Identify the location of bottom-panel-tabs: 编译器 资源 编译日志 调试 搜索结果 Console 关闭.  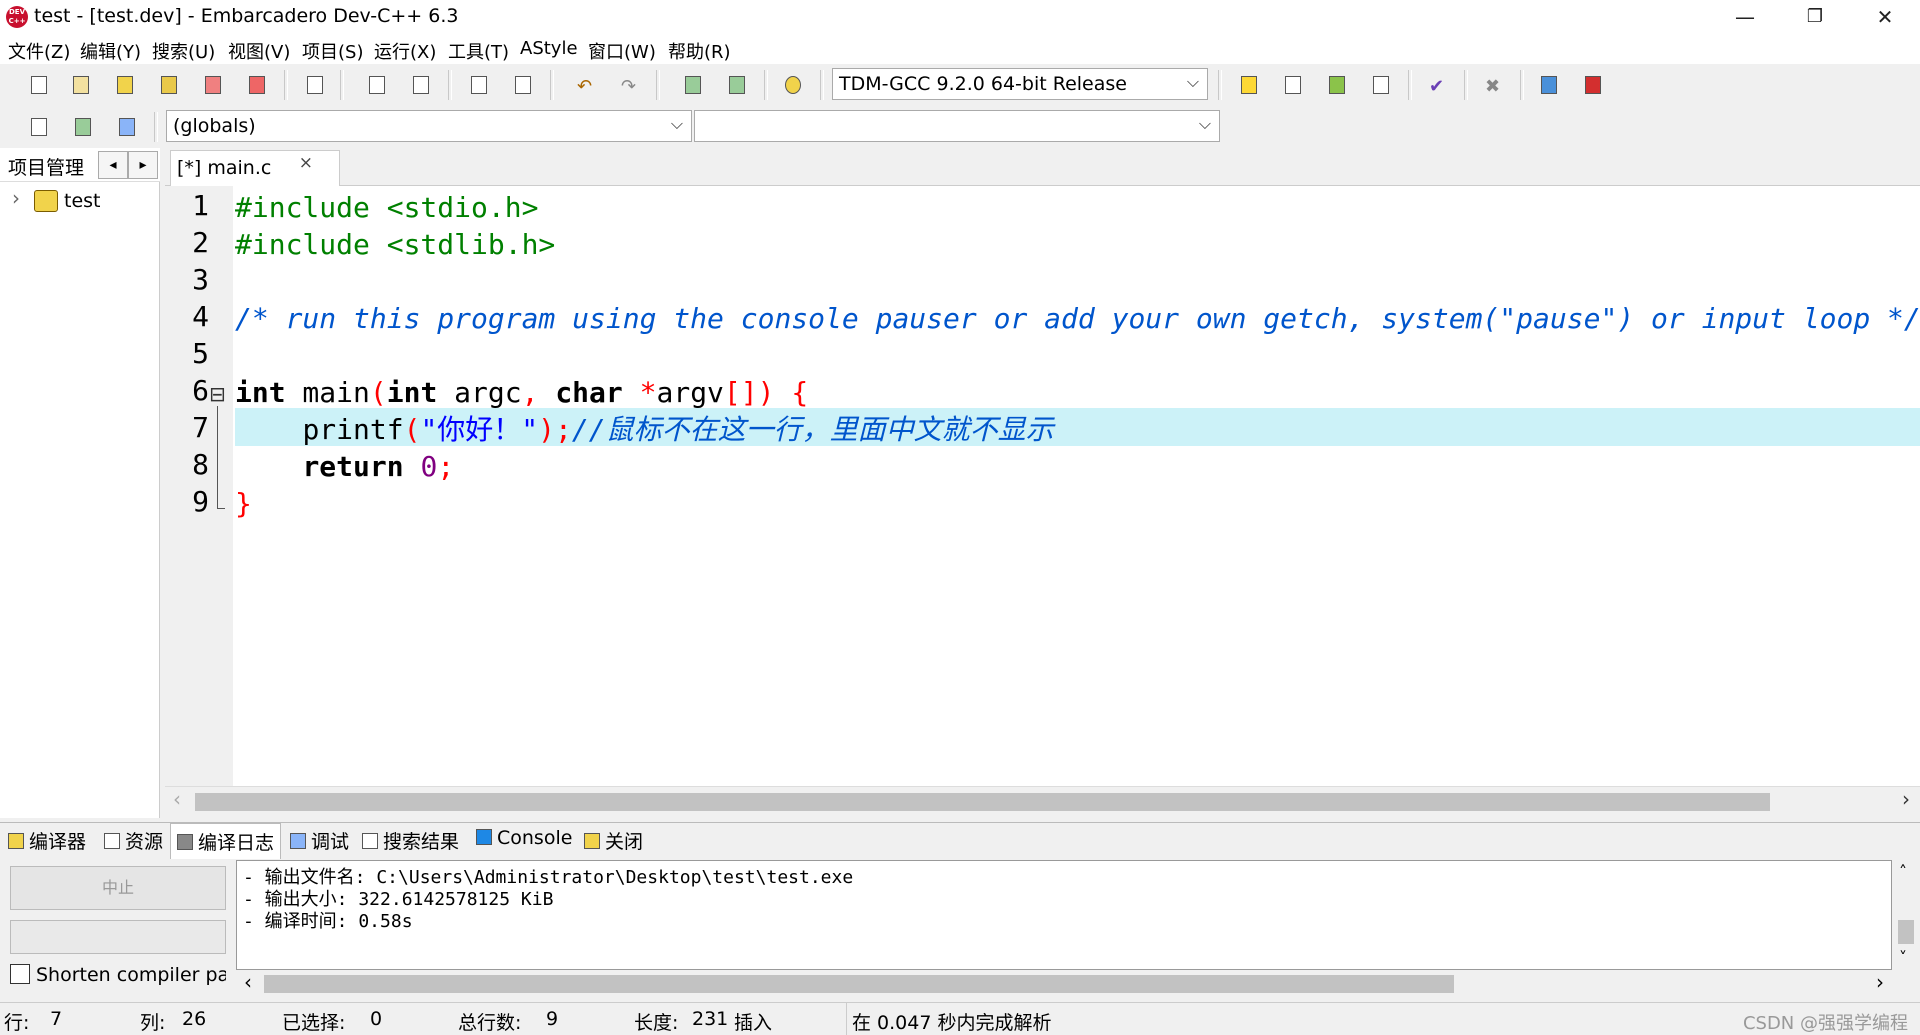
(960, 840).